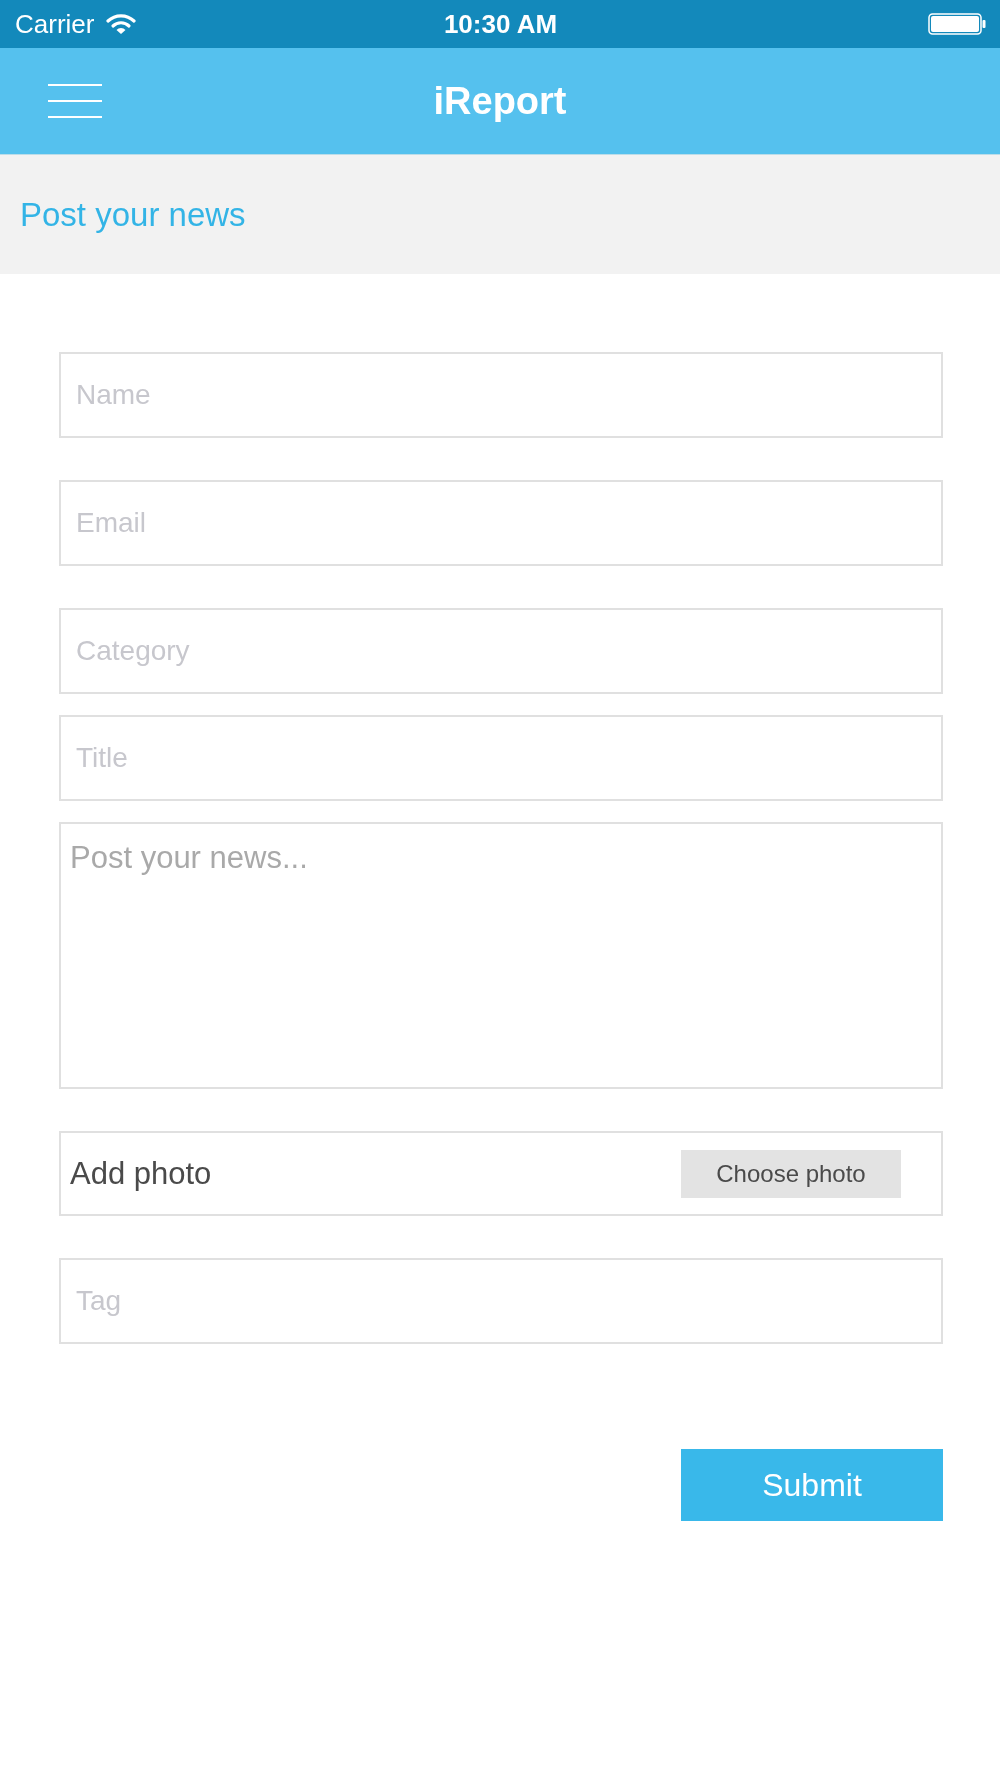 The width and height of the screenshot is (1000, 1778). Describe the element at coordinates (500, 24) in the screenshot. I see `clock-time: 10:30 AM` at that location.